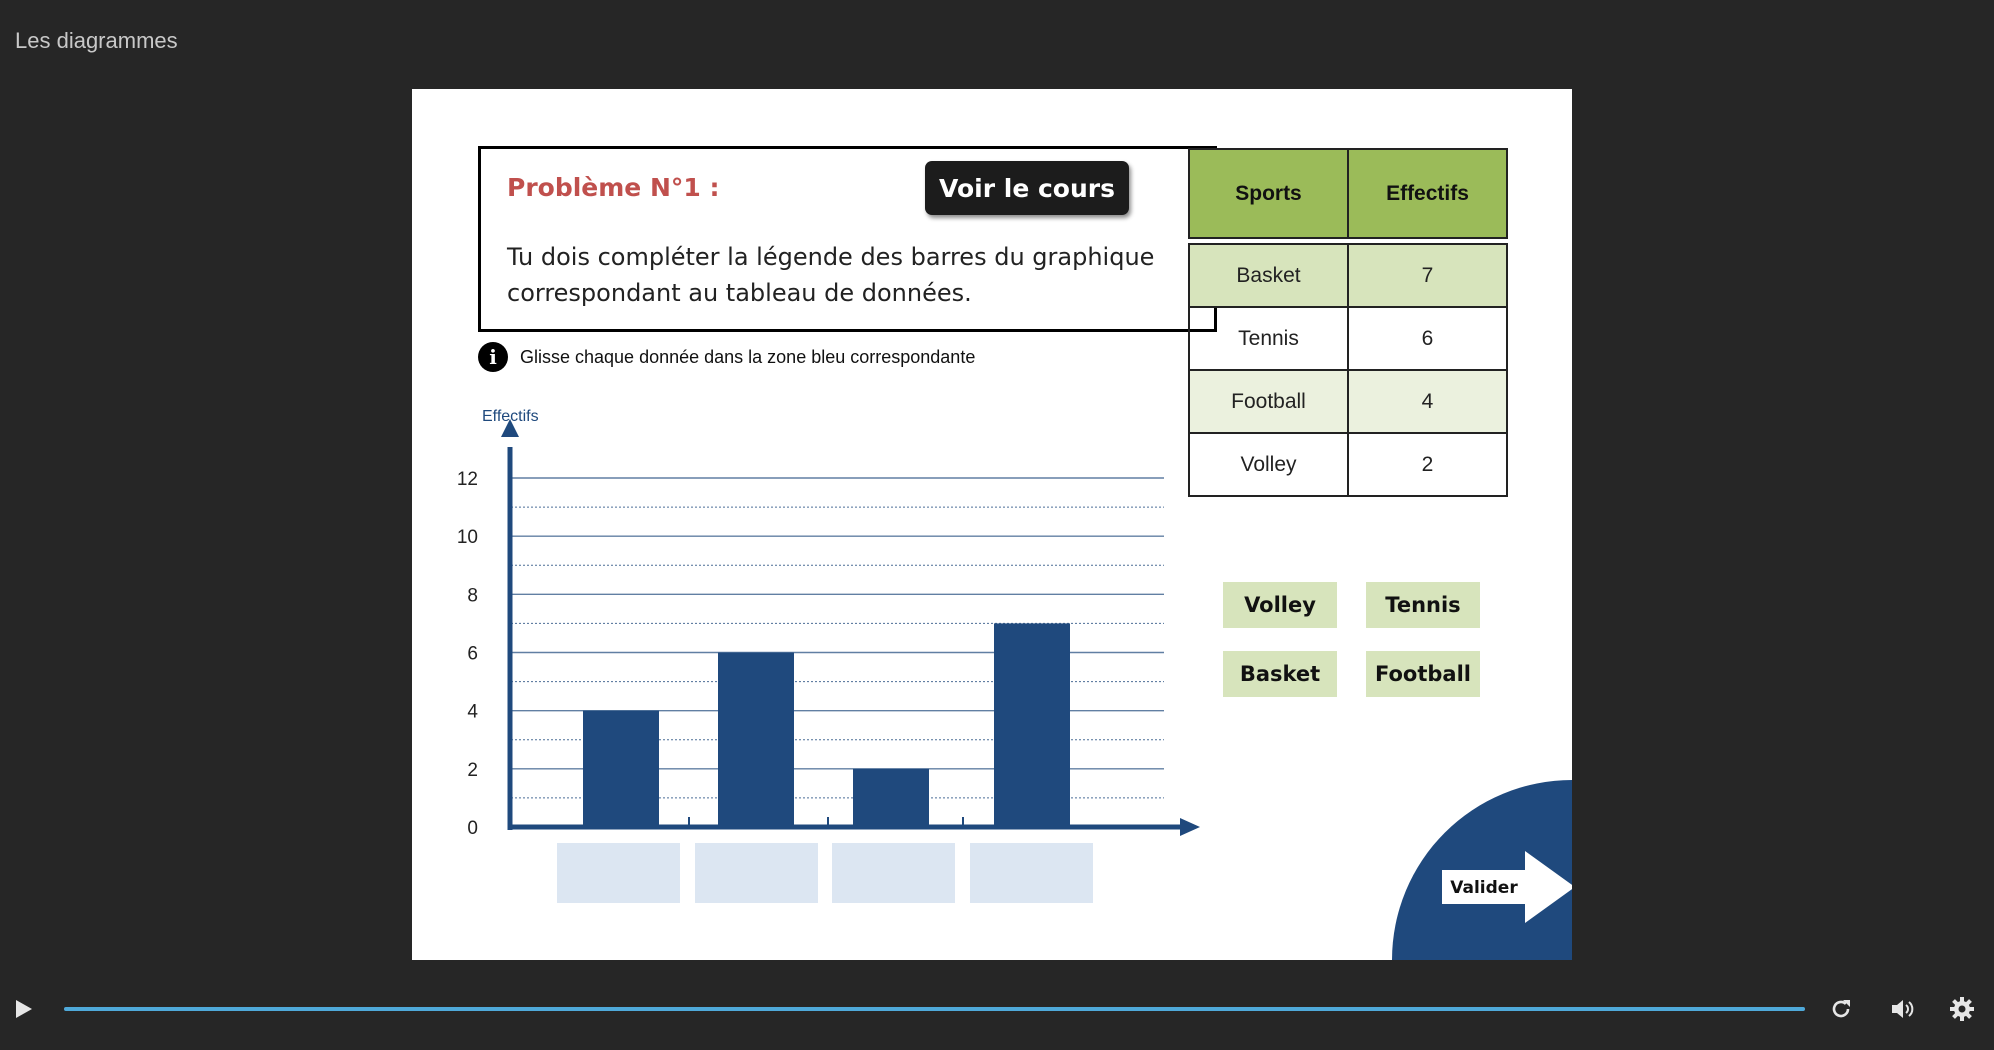 This screenshot has width=1994, height=1050. What do you see at coordinates (472, 770) in the screenshot?
I see `y-tick-label: 2` at bounding box center [472, 770].